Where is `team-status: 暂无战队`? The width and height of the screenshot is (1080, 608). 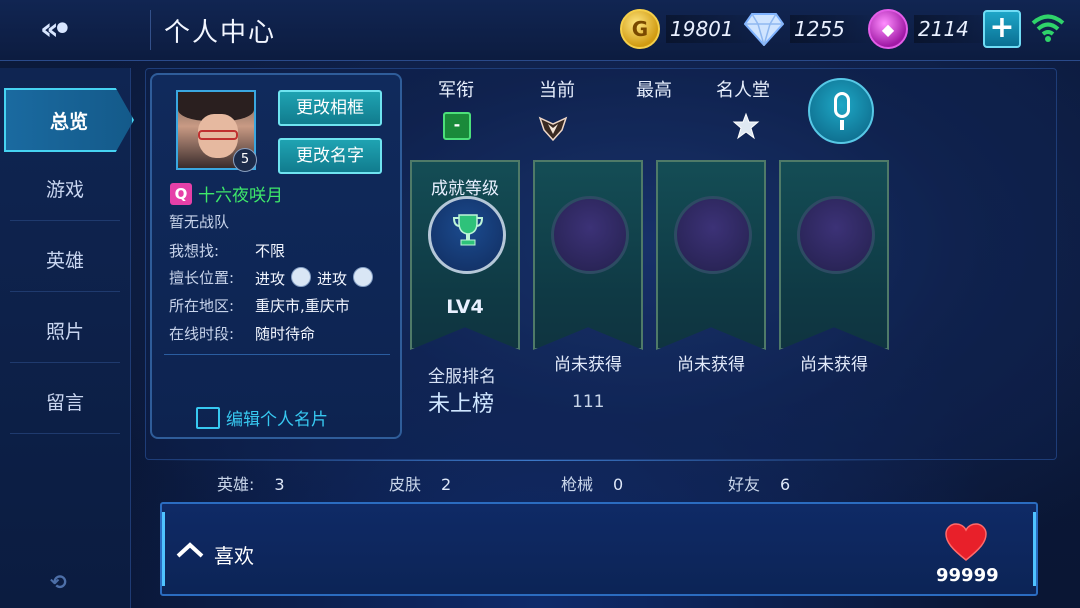
team-status: 暂无战队 is located at coordinates (199, 222).